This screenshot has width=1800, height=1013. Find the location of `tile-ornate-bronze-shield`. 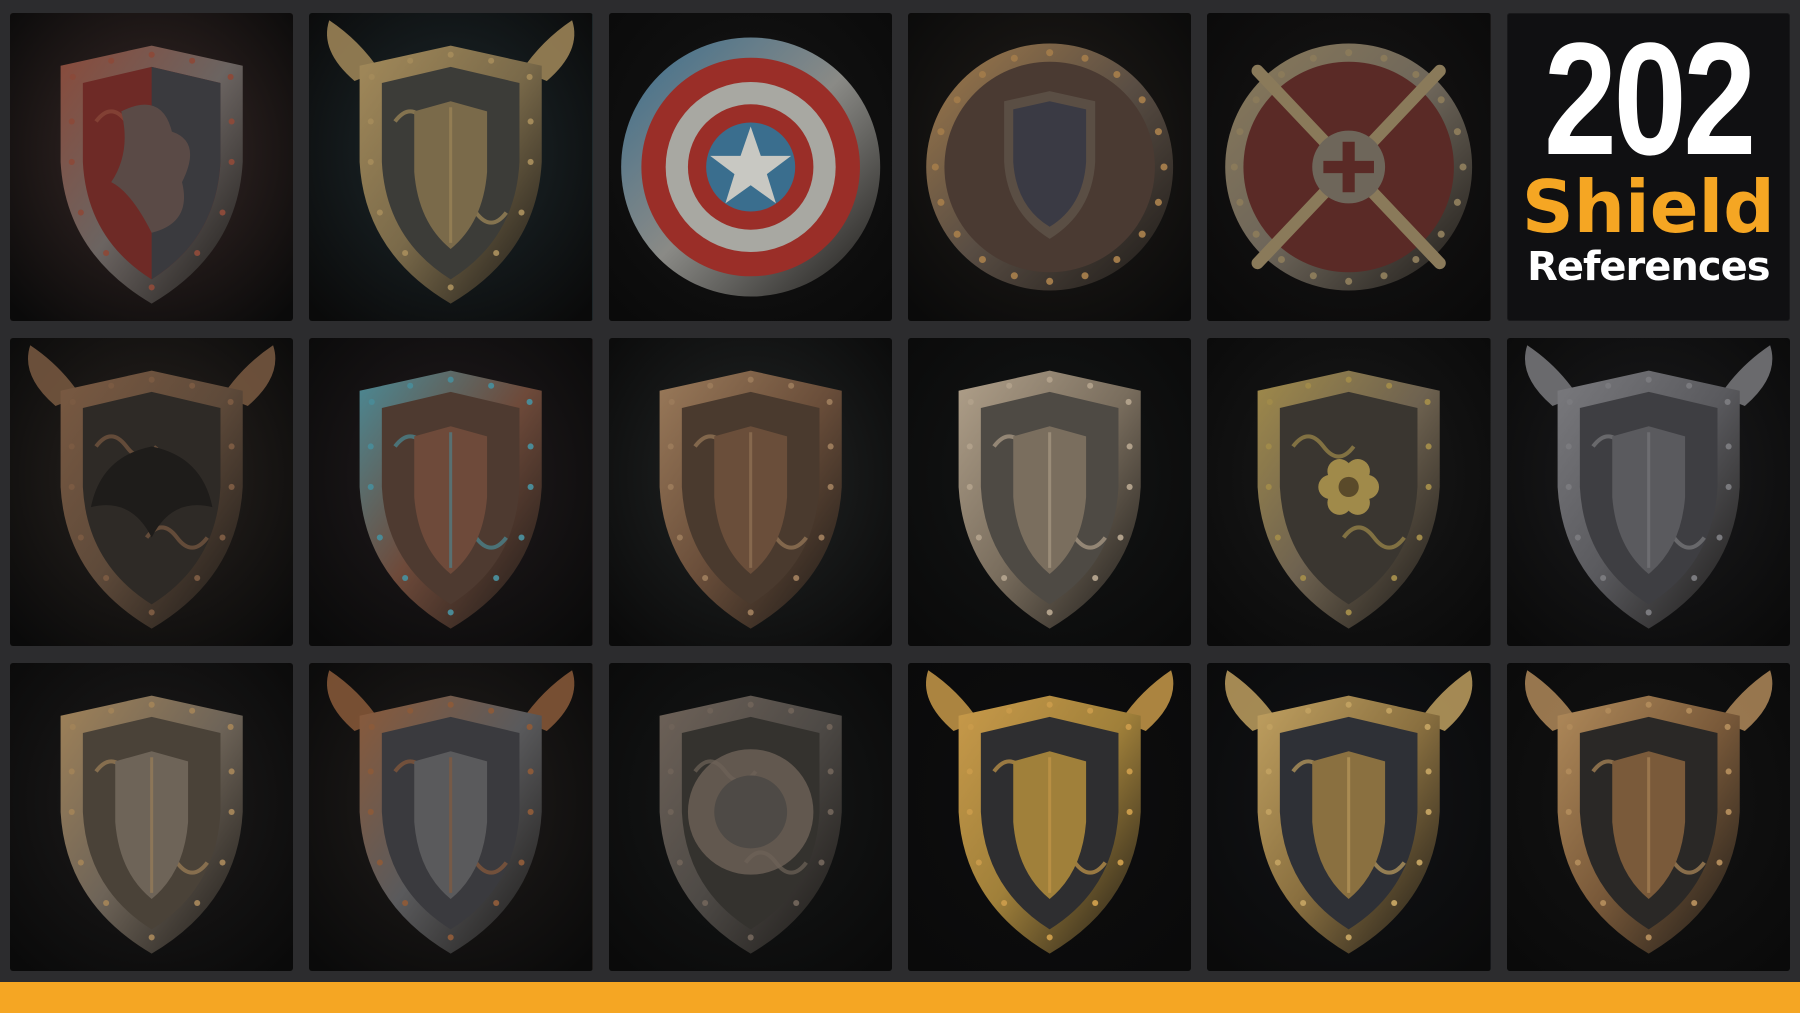

tile-ornate-bronze-shield is located at coordinates (750, 492).